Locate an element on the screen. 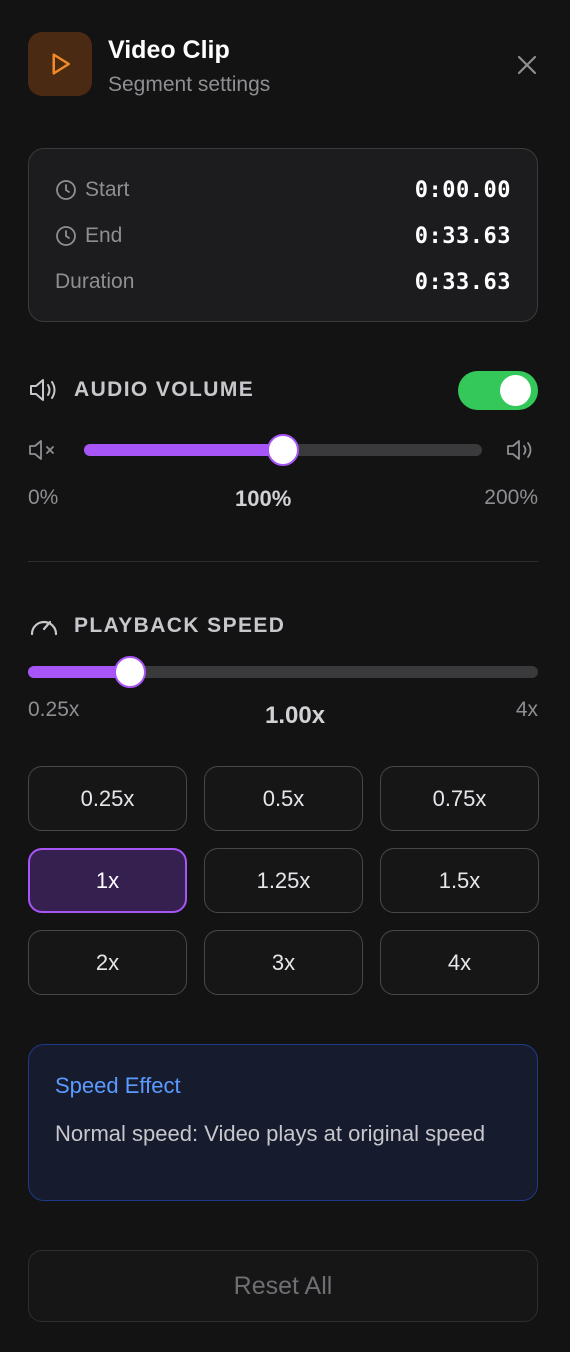 This screenshot has width=570, height=1352. speed-preset-button: 1x is located at coordinates (107, 880).